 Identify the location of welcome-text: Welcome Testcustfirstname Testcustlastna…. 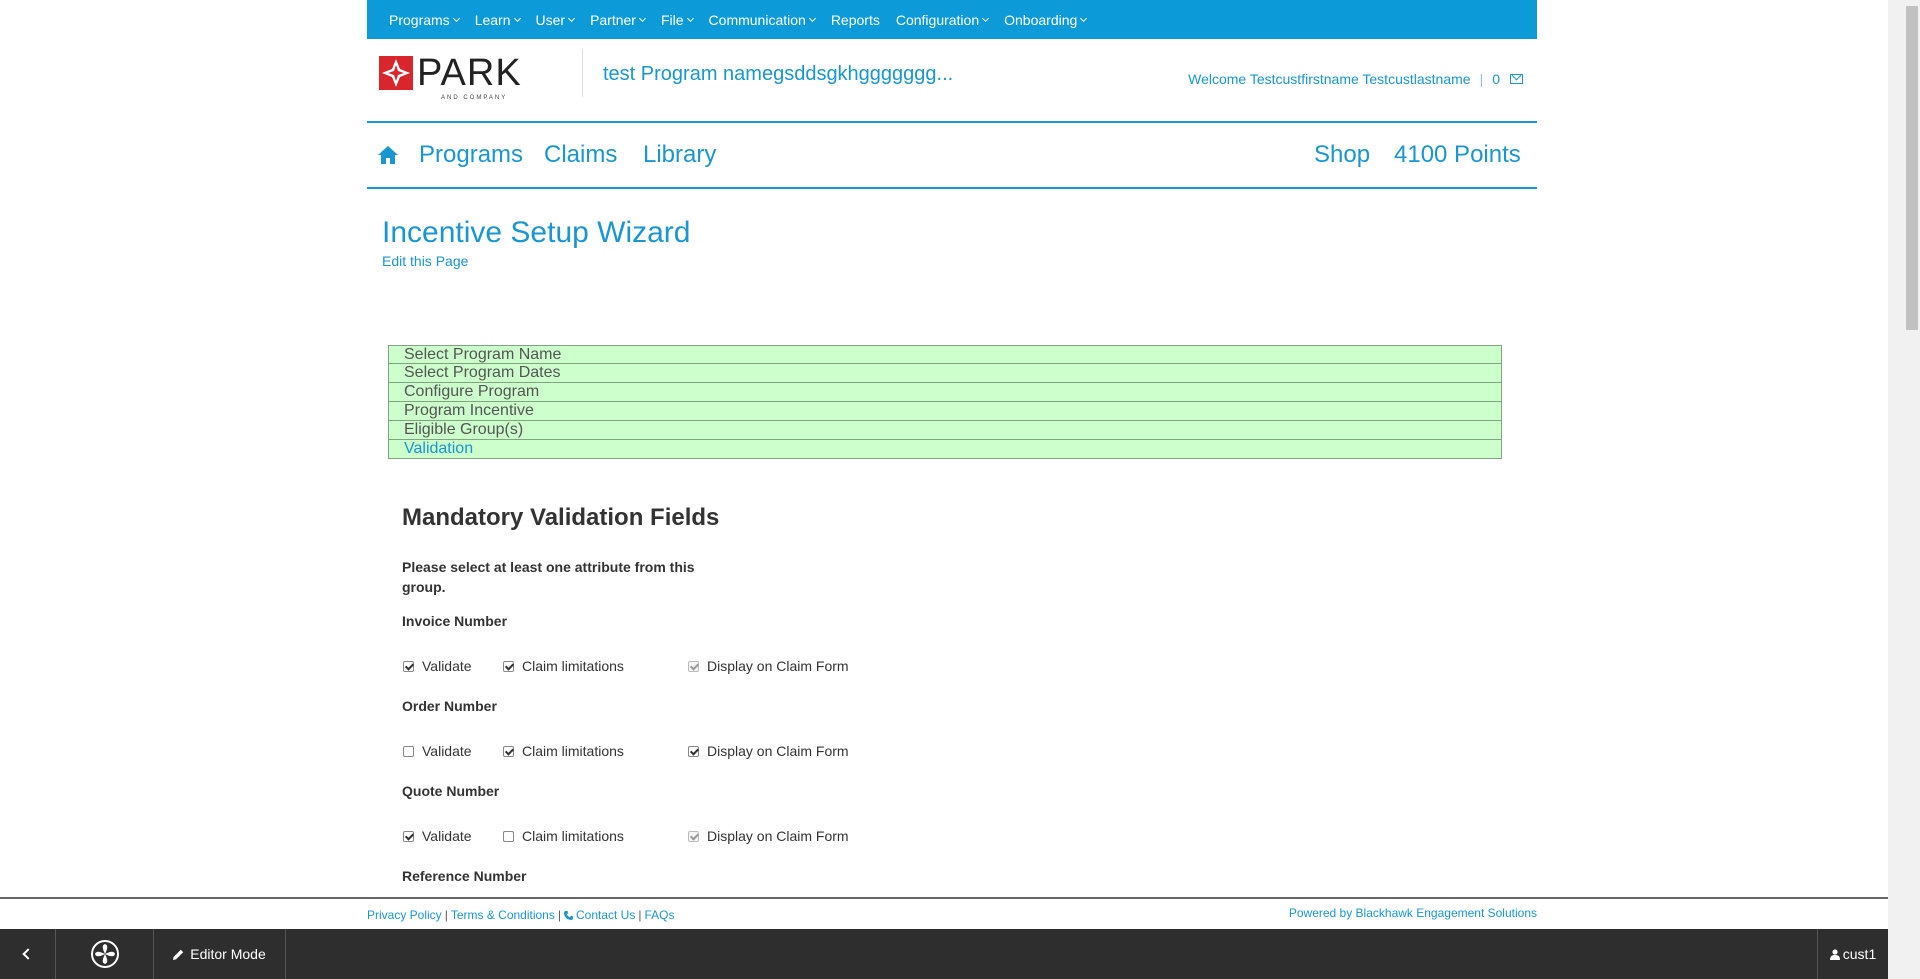
(1329, 79).